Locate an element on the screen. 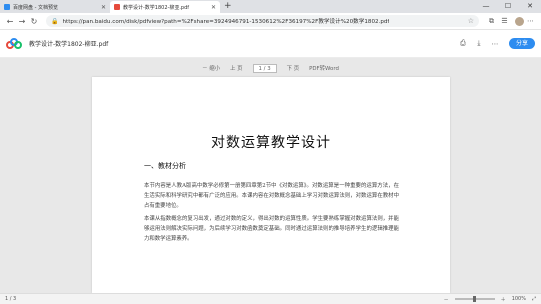  minimize-icon: — is located at coordinates (486, 6).